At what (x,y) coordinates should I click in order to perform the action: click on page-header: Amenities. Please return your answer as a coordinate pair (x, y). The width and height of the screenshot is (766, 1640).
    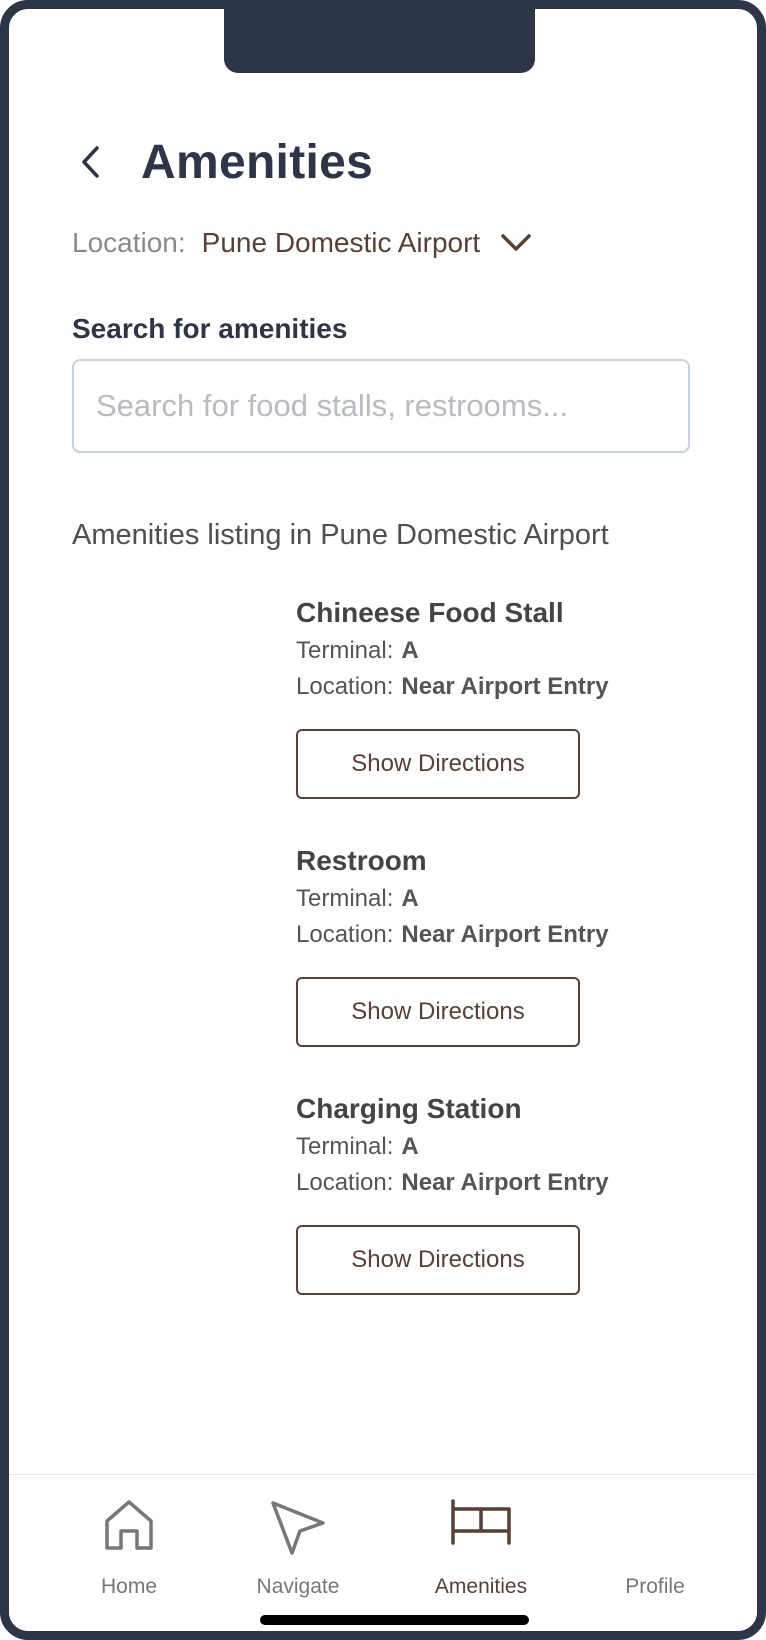
    Looking at the image, I should click on (226, 162).